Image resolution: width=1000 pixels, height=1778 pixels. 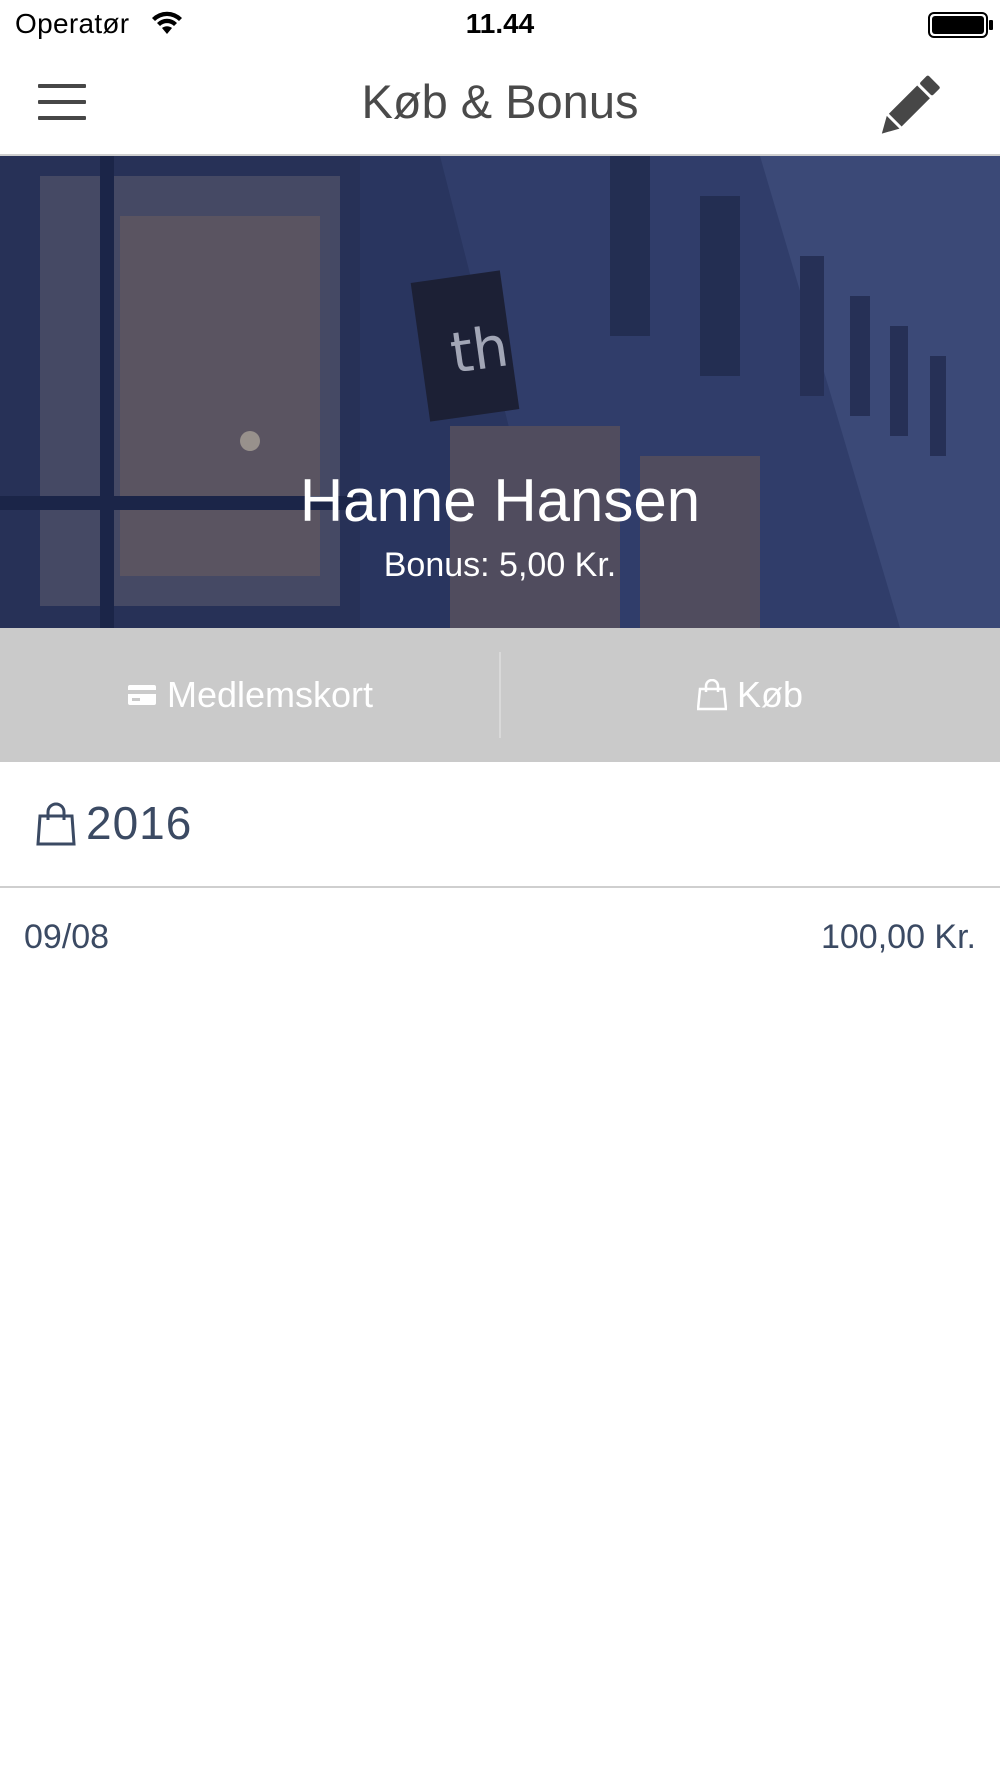 I want to click on tab-membership-card: Medlemskort, so click(x=250, y=695).